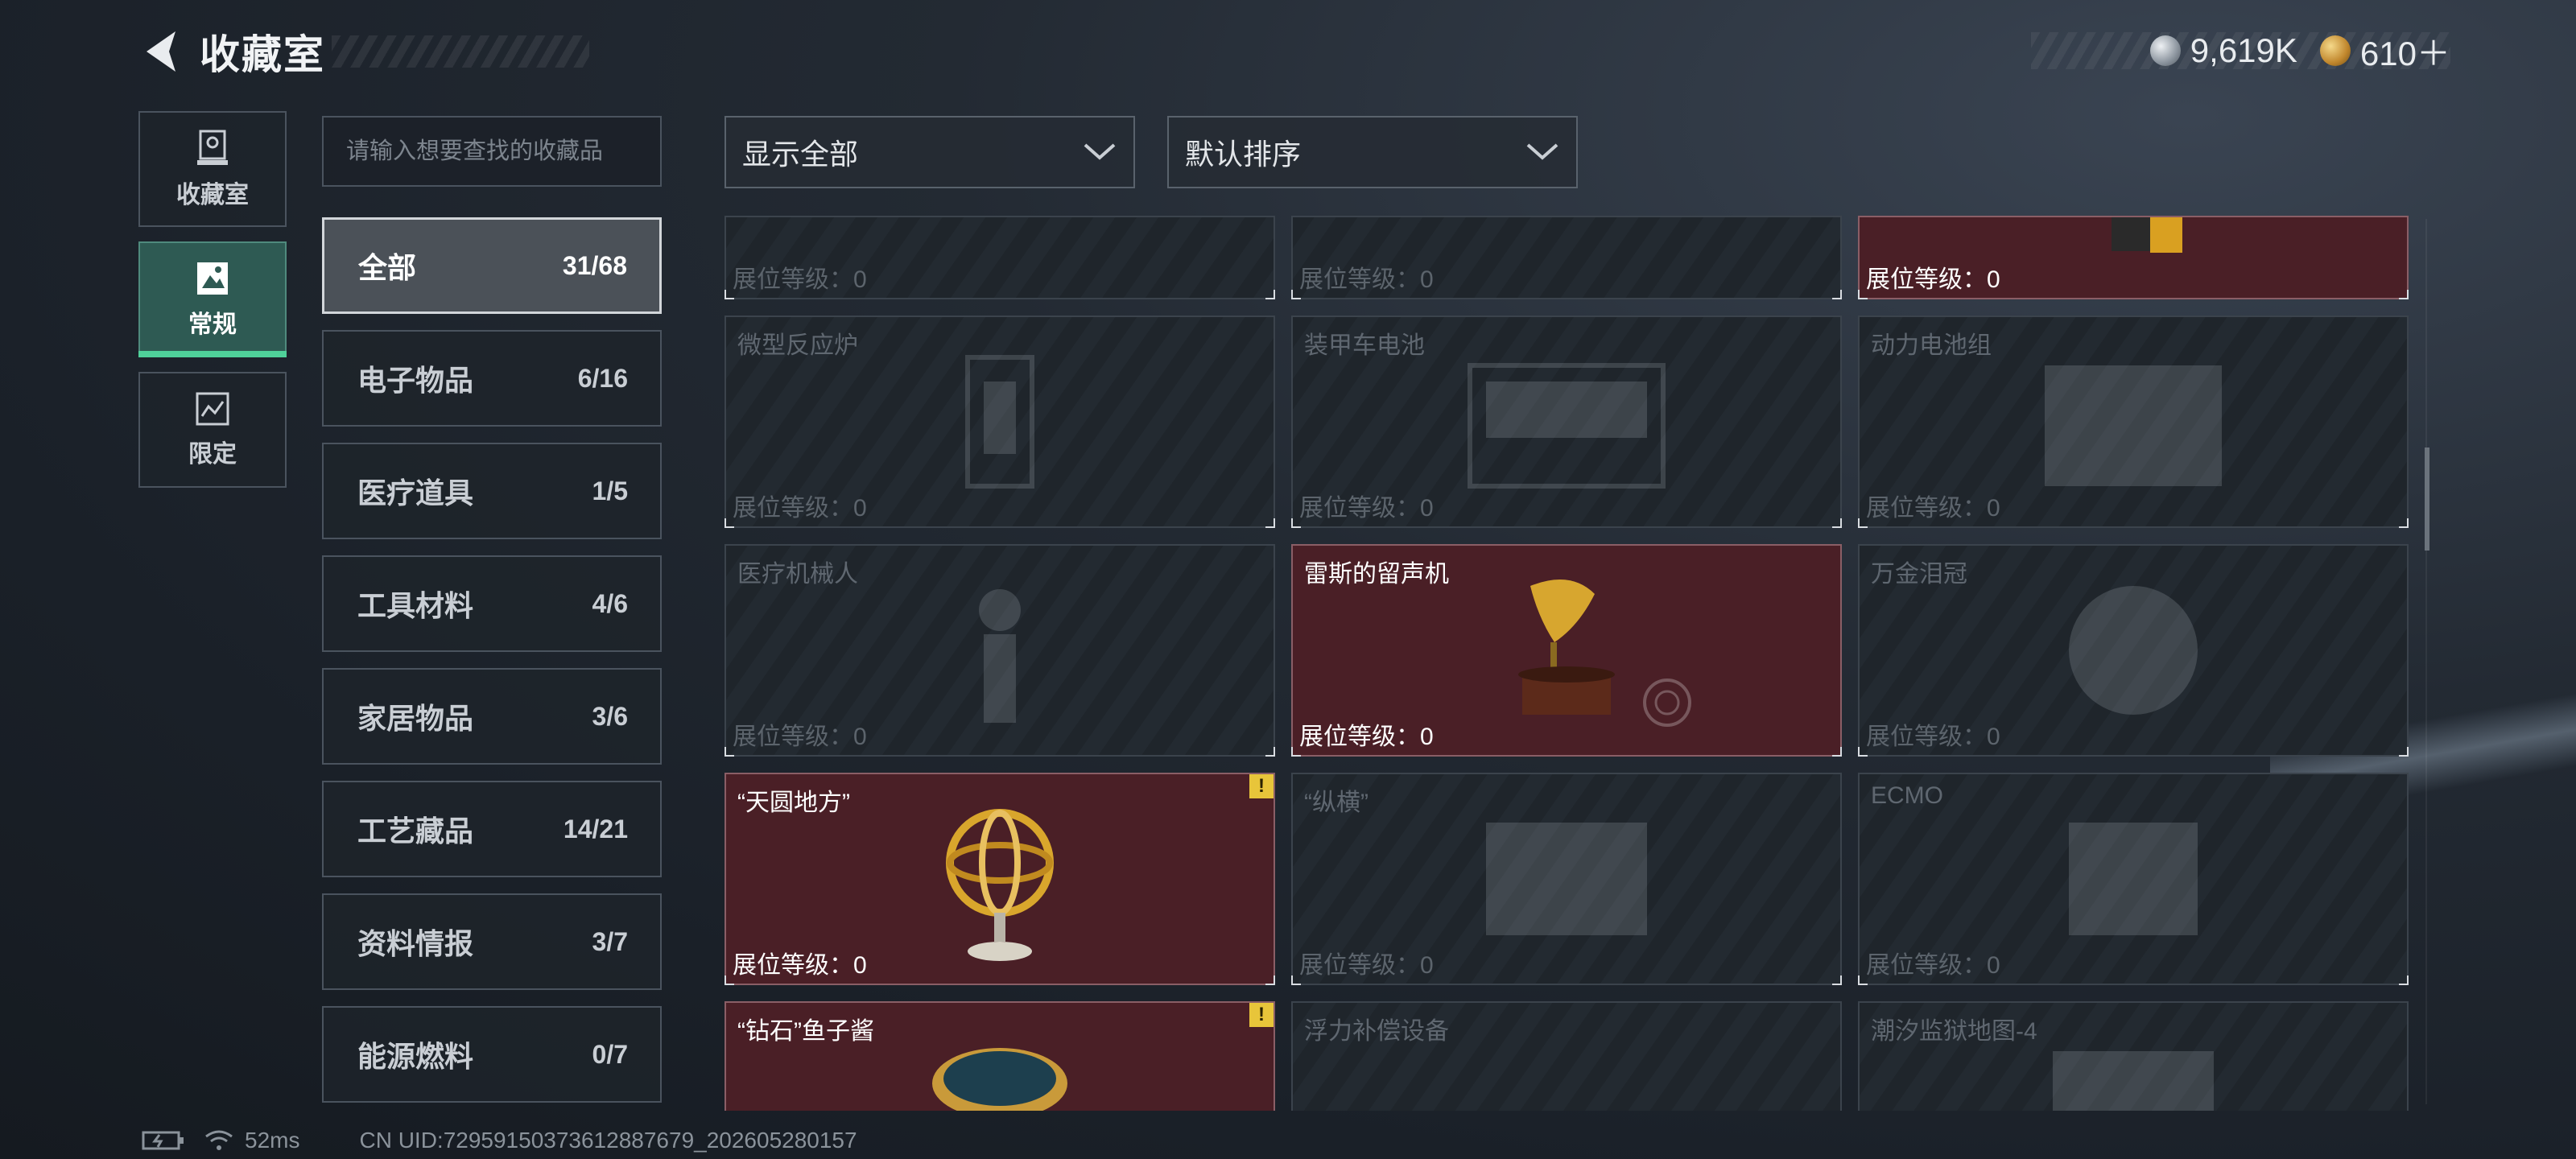 This screenshot has height=1159, width=2576. I want to click on nav-regular-label: 常规, so click(212, 324).